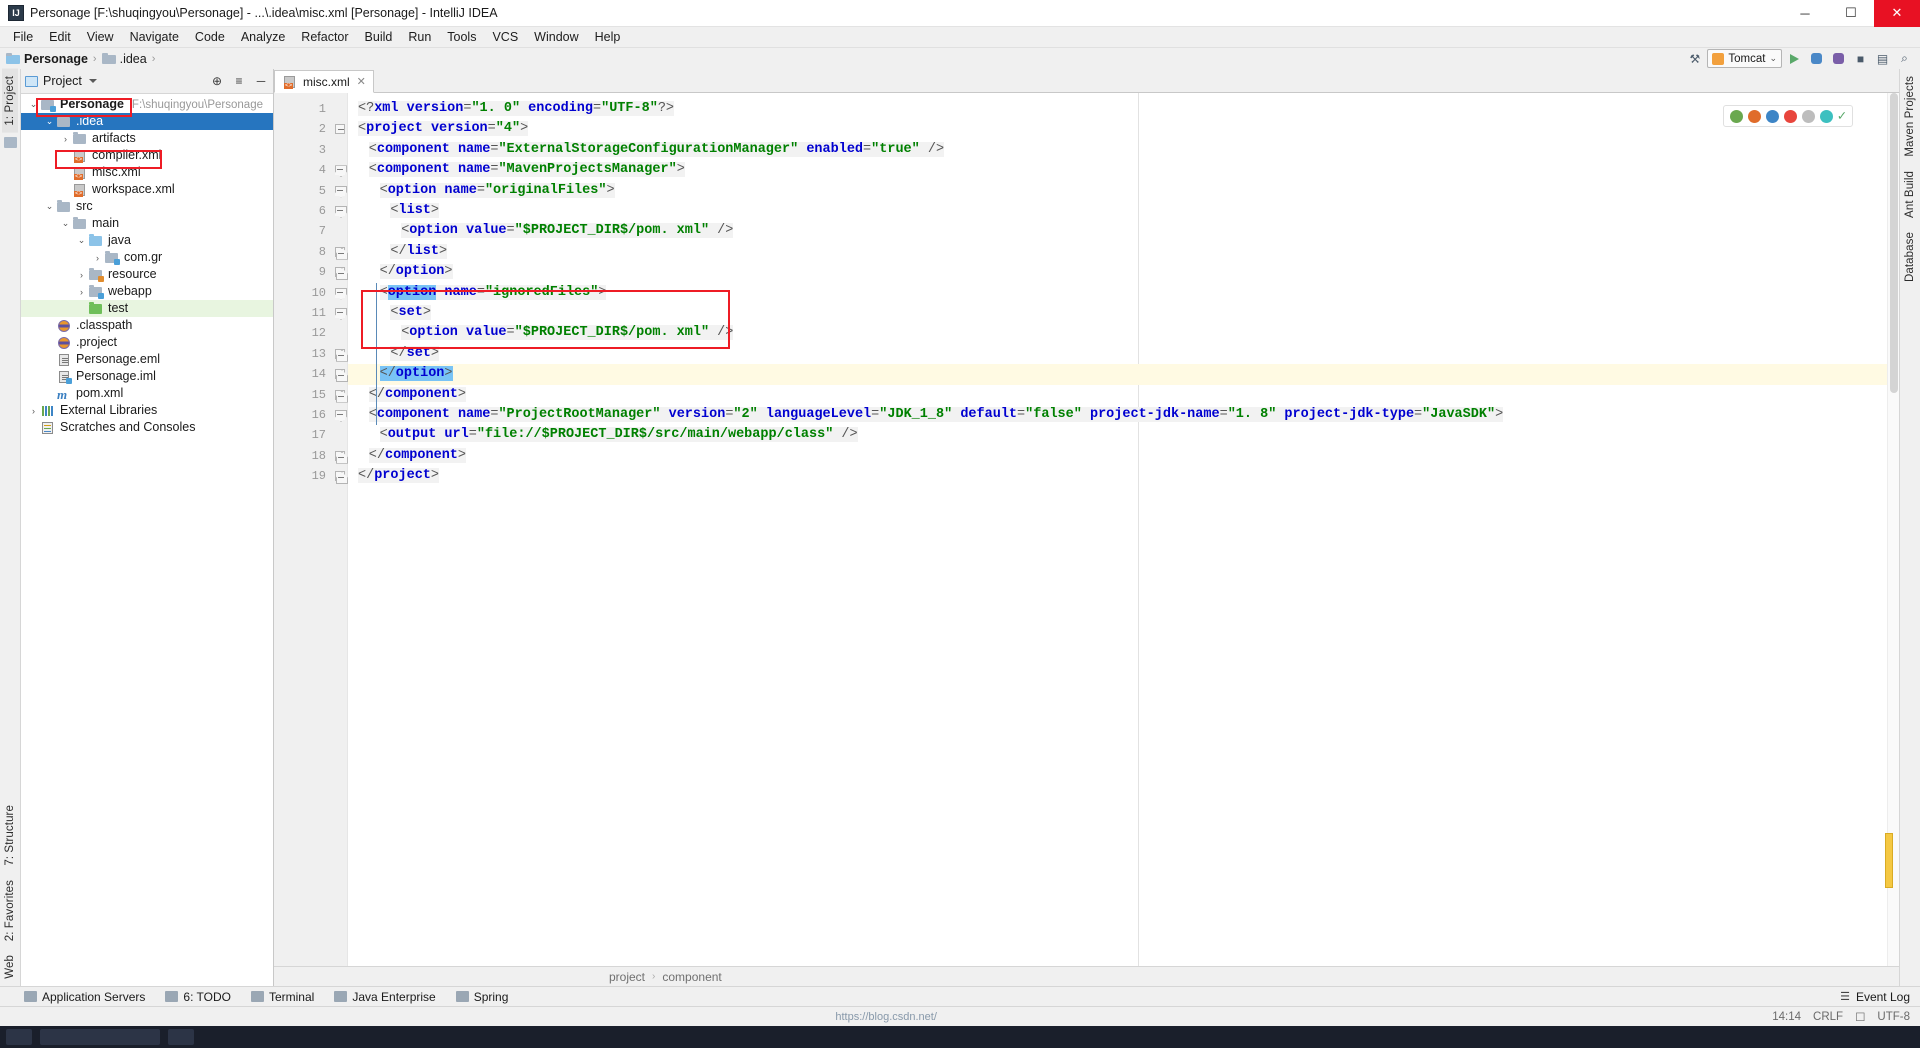 The width and height of the screenshot is (1920, 1048). What do you see at coordinates (324, 81) in the screenshot?
I see `editor-tab-misc-xml: misc.xml ✕` at bounding box center [324, 81].